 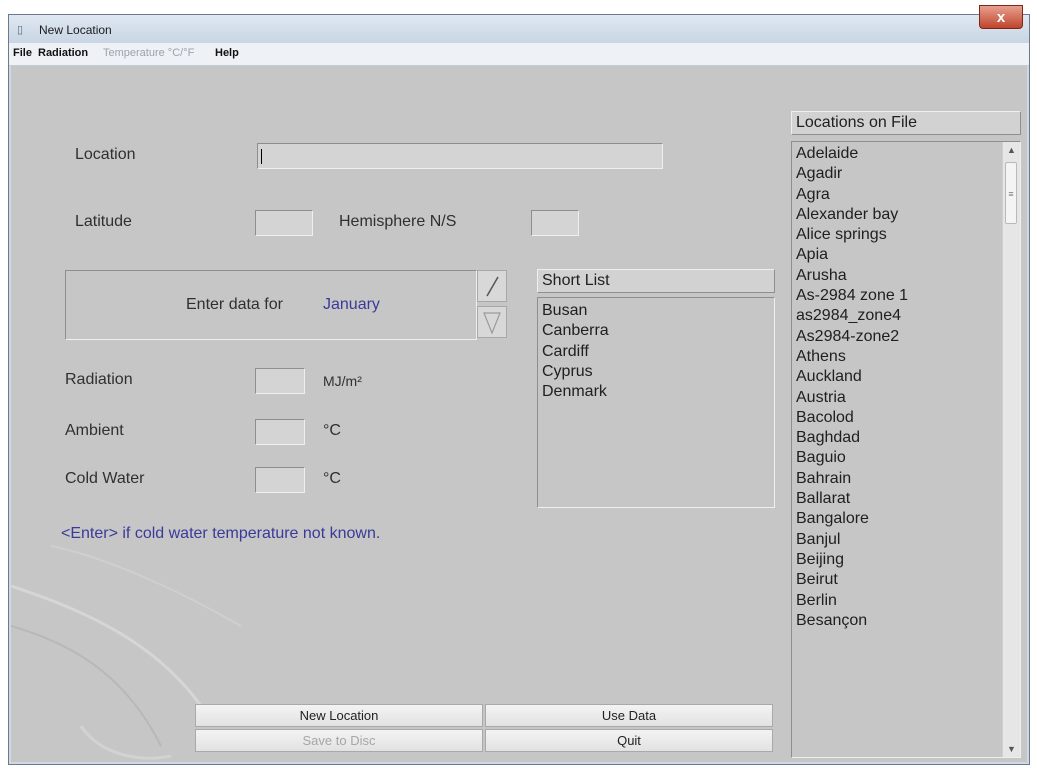 I want to click on ambient-unit: °C, so click(x=332, y=430).